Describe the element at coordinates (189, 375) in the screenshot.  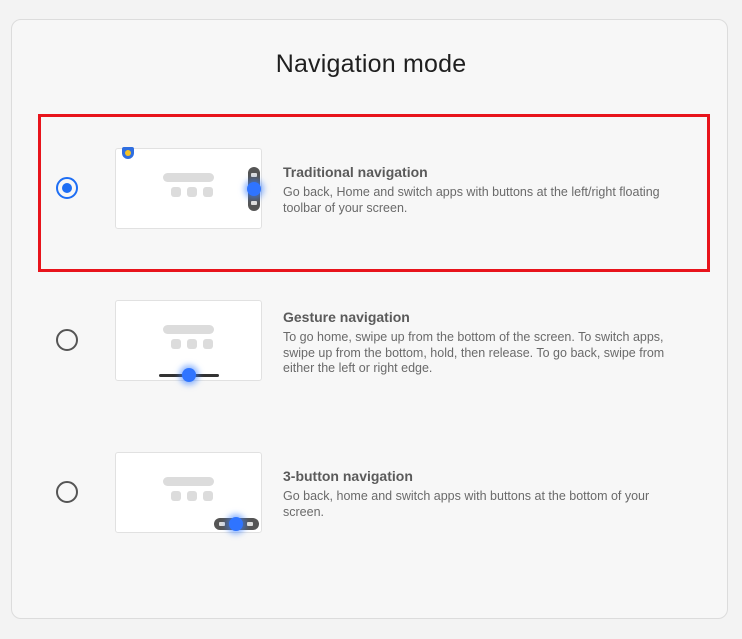
I see `gesture-touch-icon` at that location.